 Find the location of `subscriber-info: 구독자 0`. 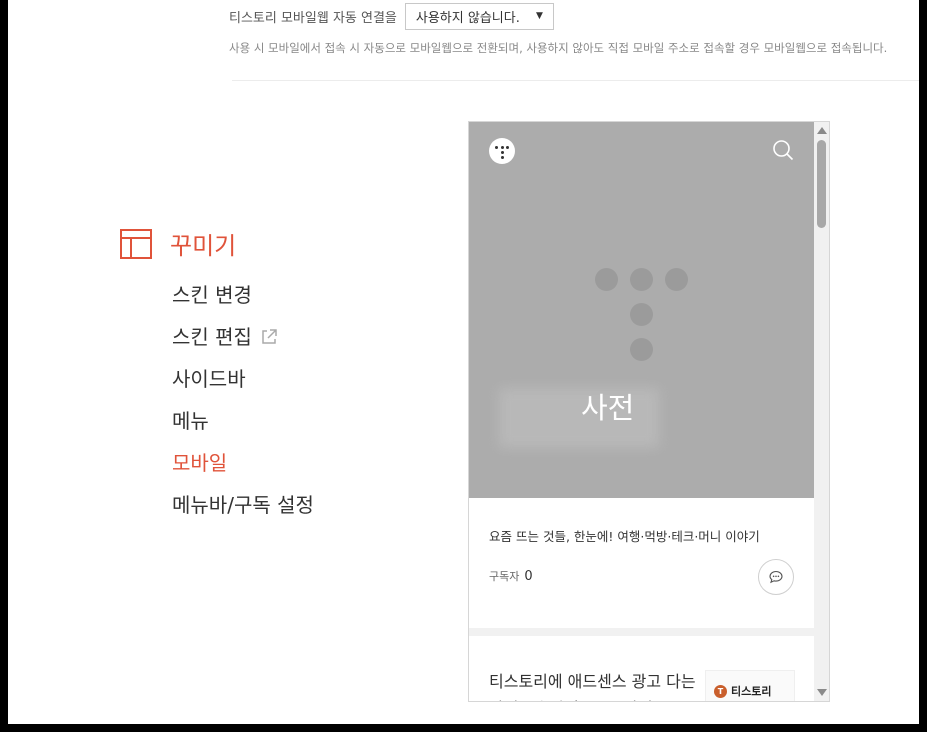

subscriber-info: 구독자 0 is located at coordinates (511, 576).